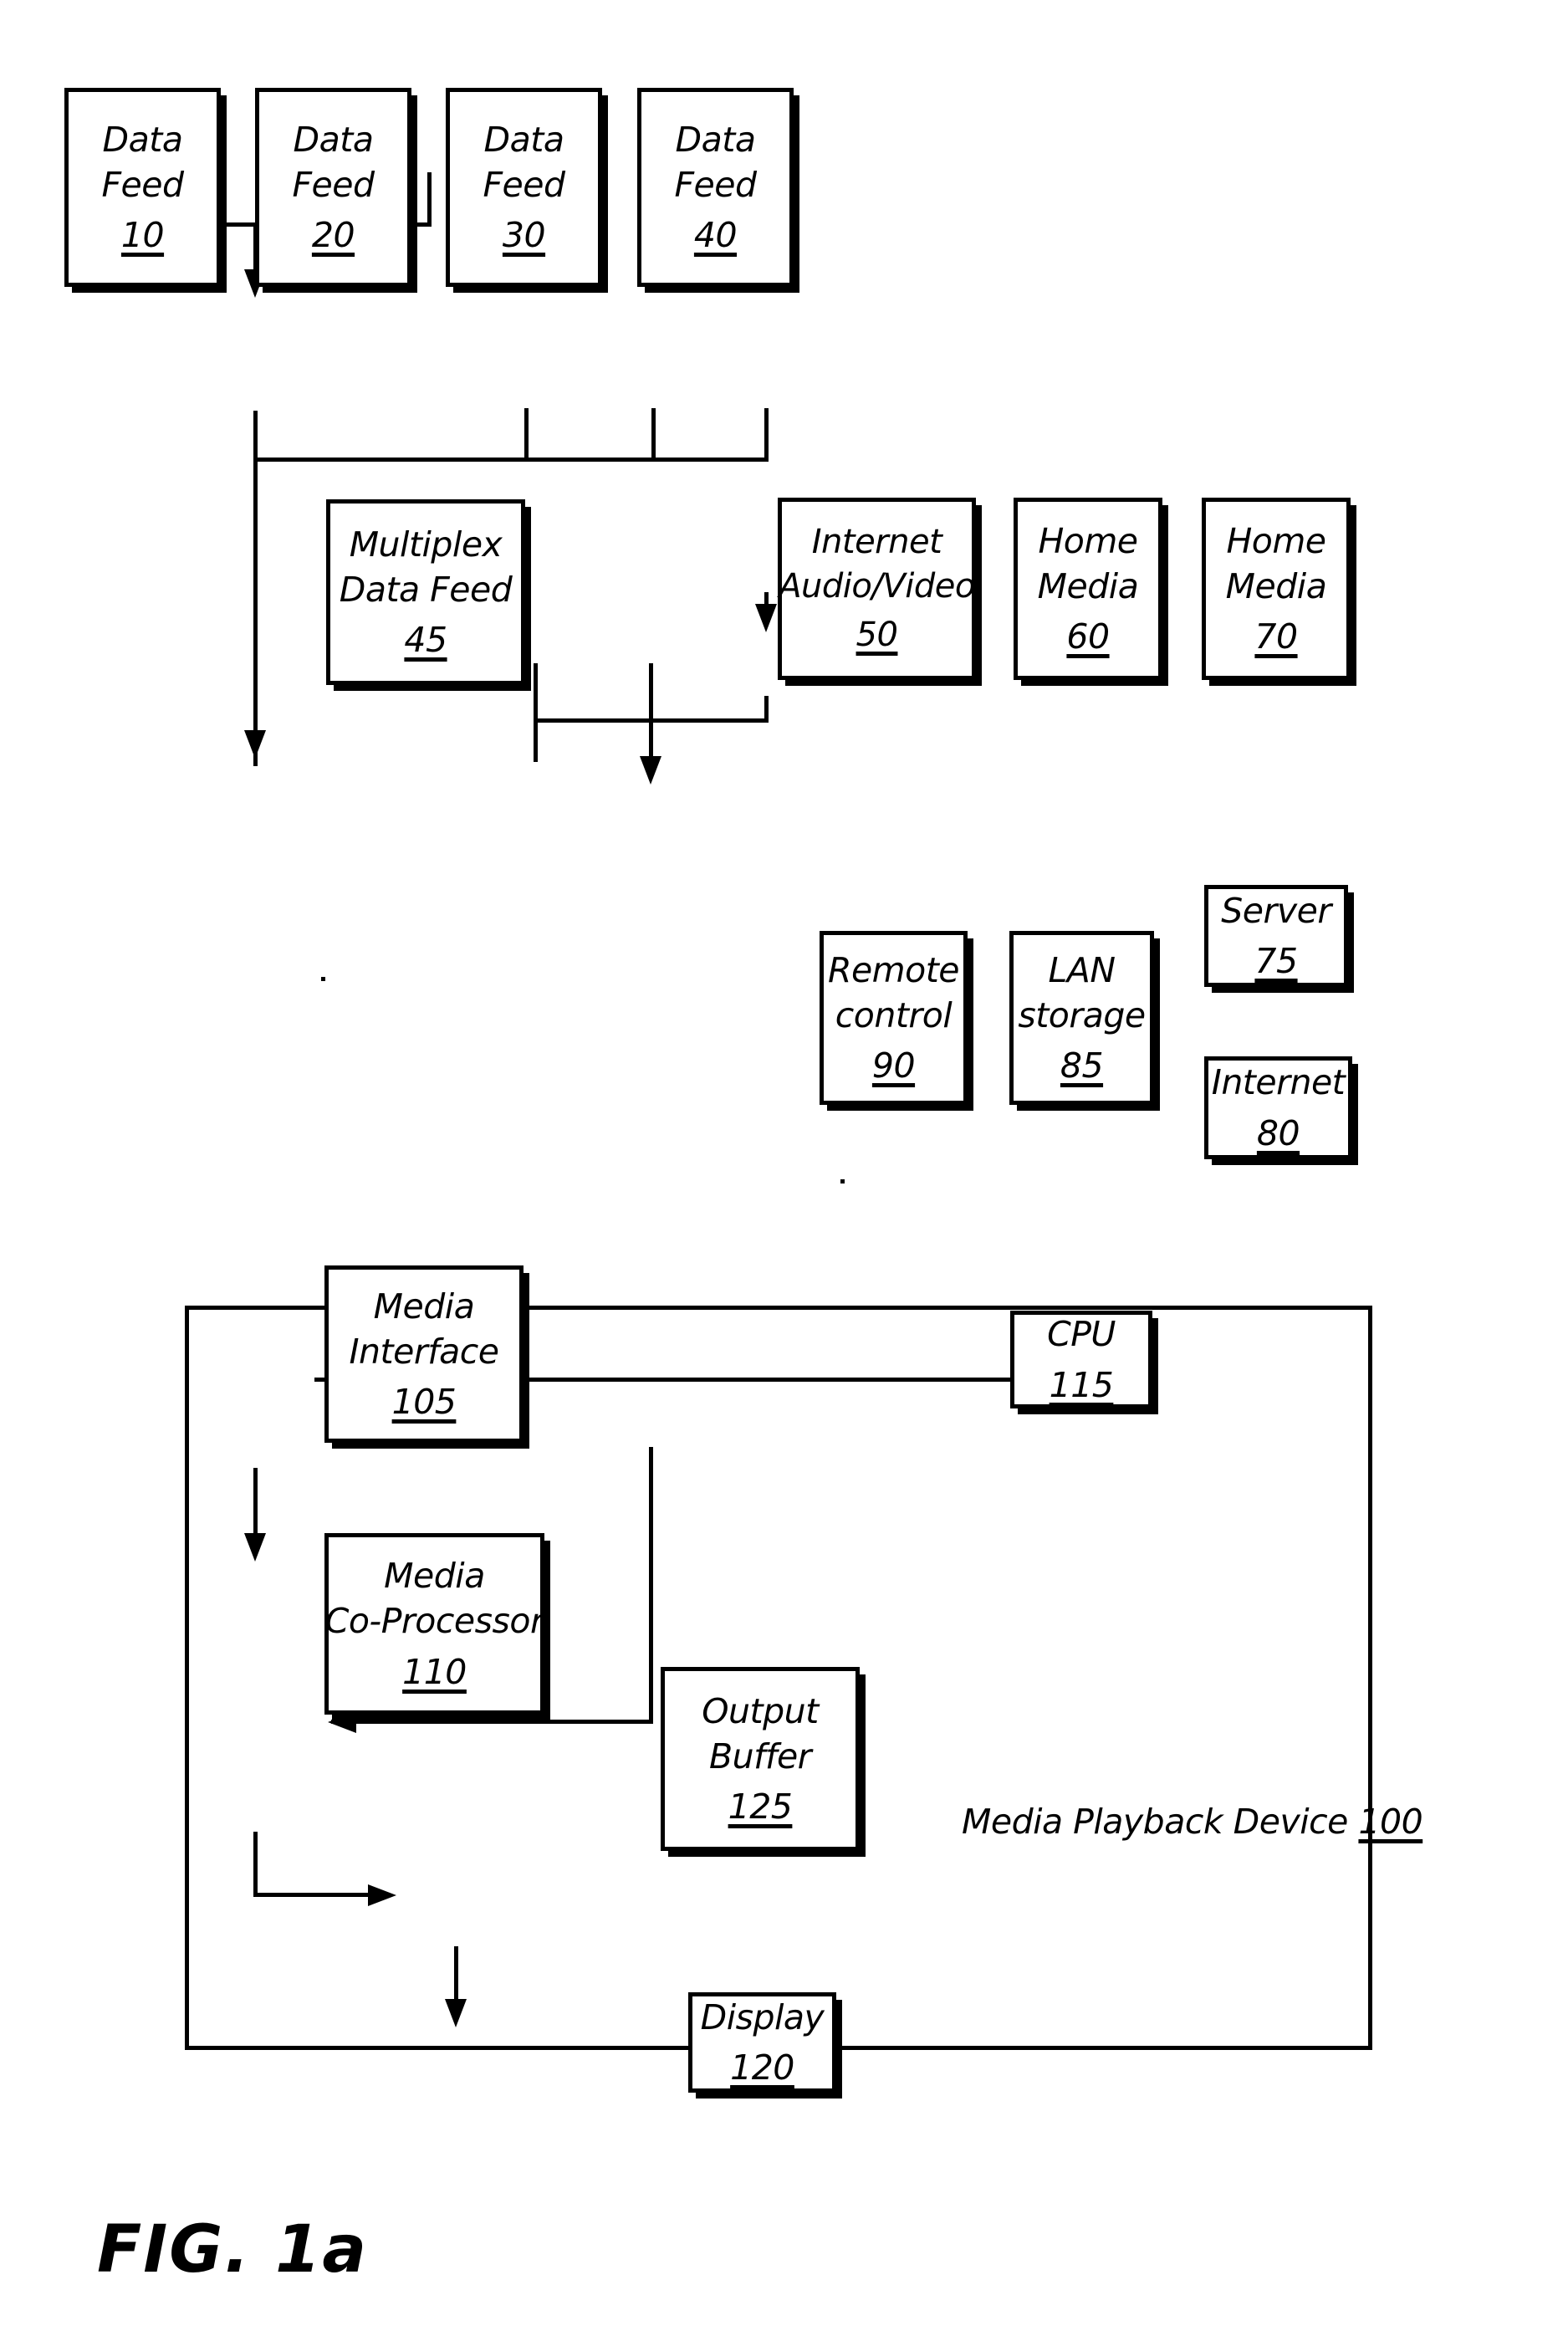 This screenshot has width=1568, height=2326. What do you see at coordinates (333, 184) in the screenshot?
I see `block-data-feed-20-line-1: Feed` at bounding box center [333, 184].